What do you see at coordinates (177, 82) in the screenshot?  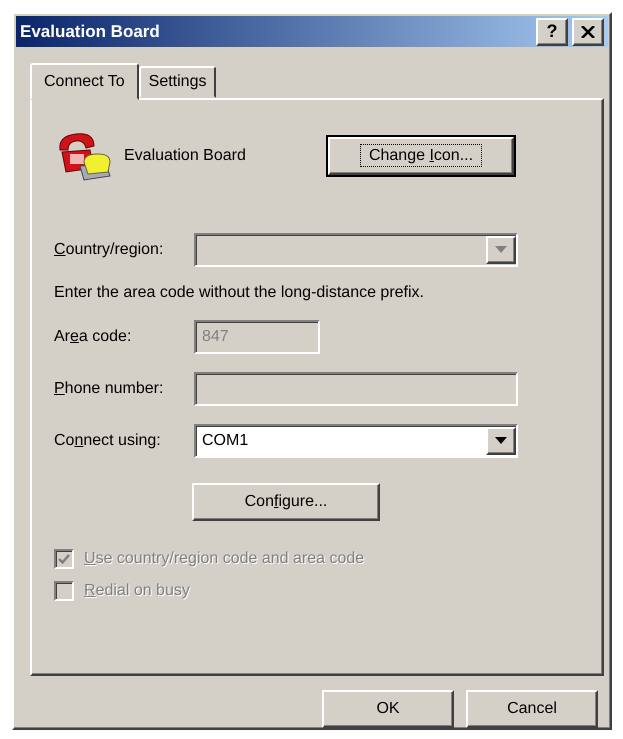 I see `tab: Settings` at bounding box center [177, 82].